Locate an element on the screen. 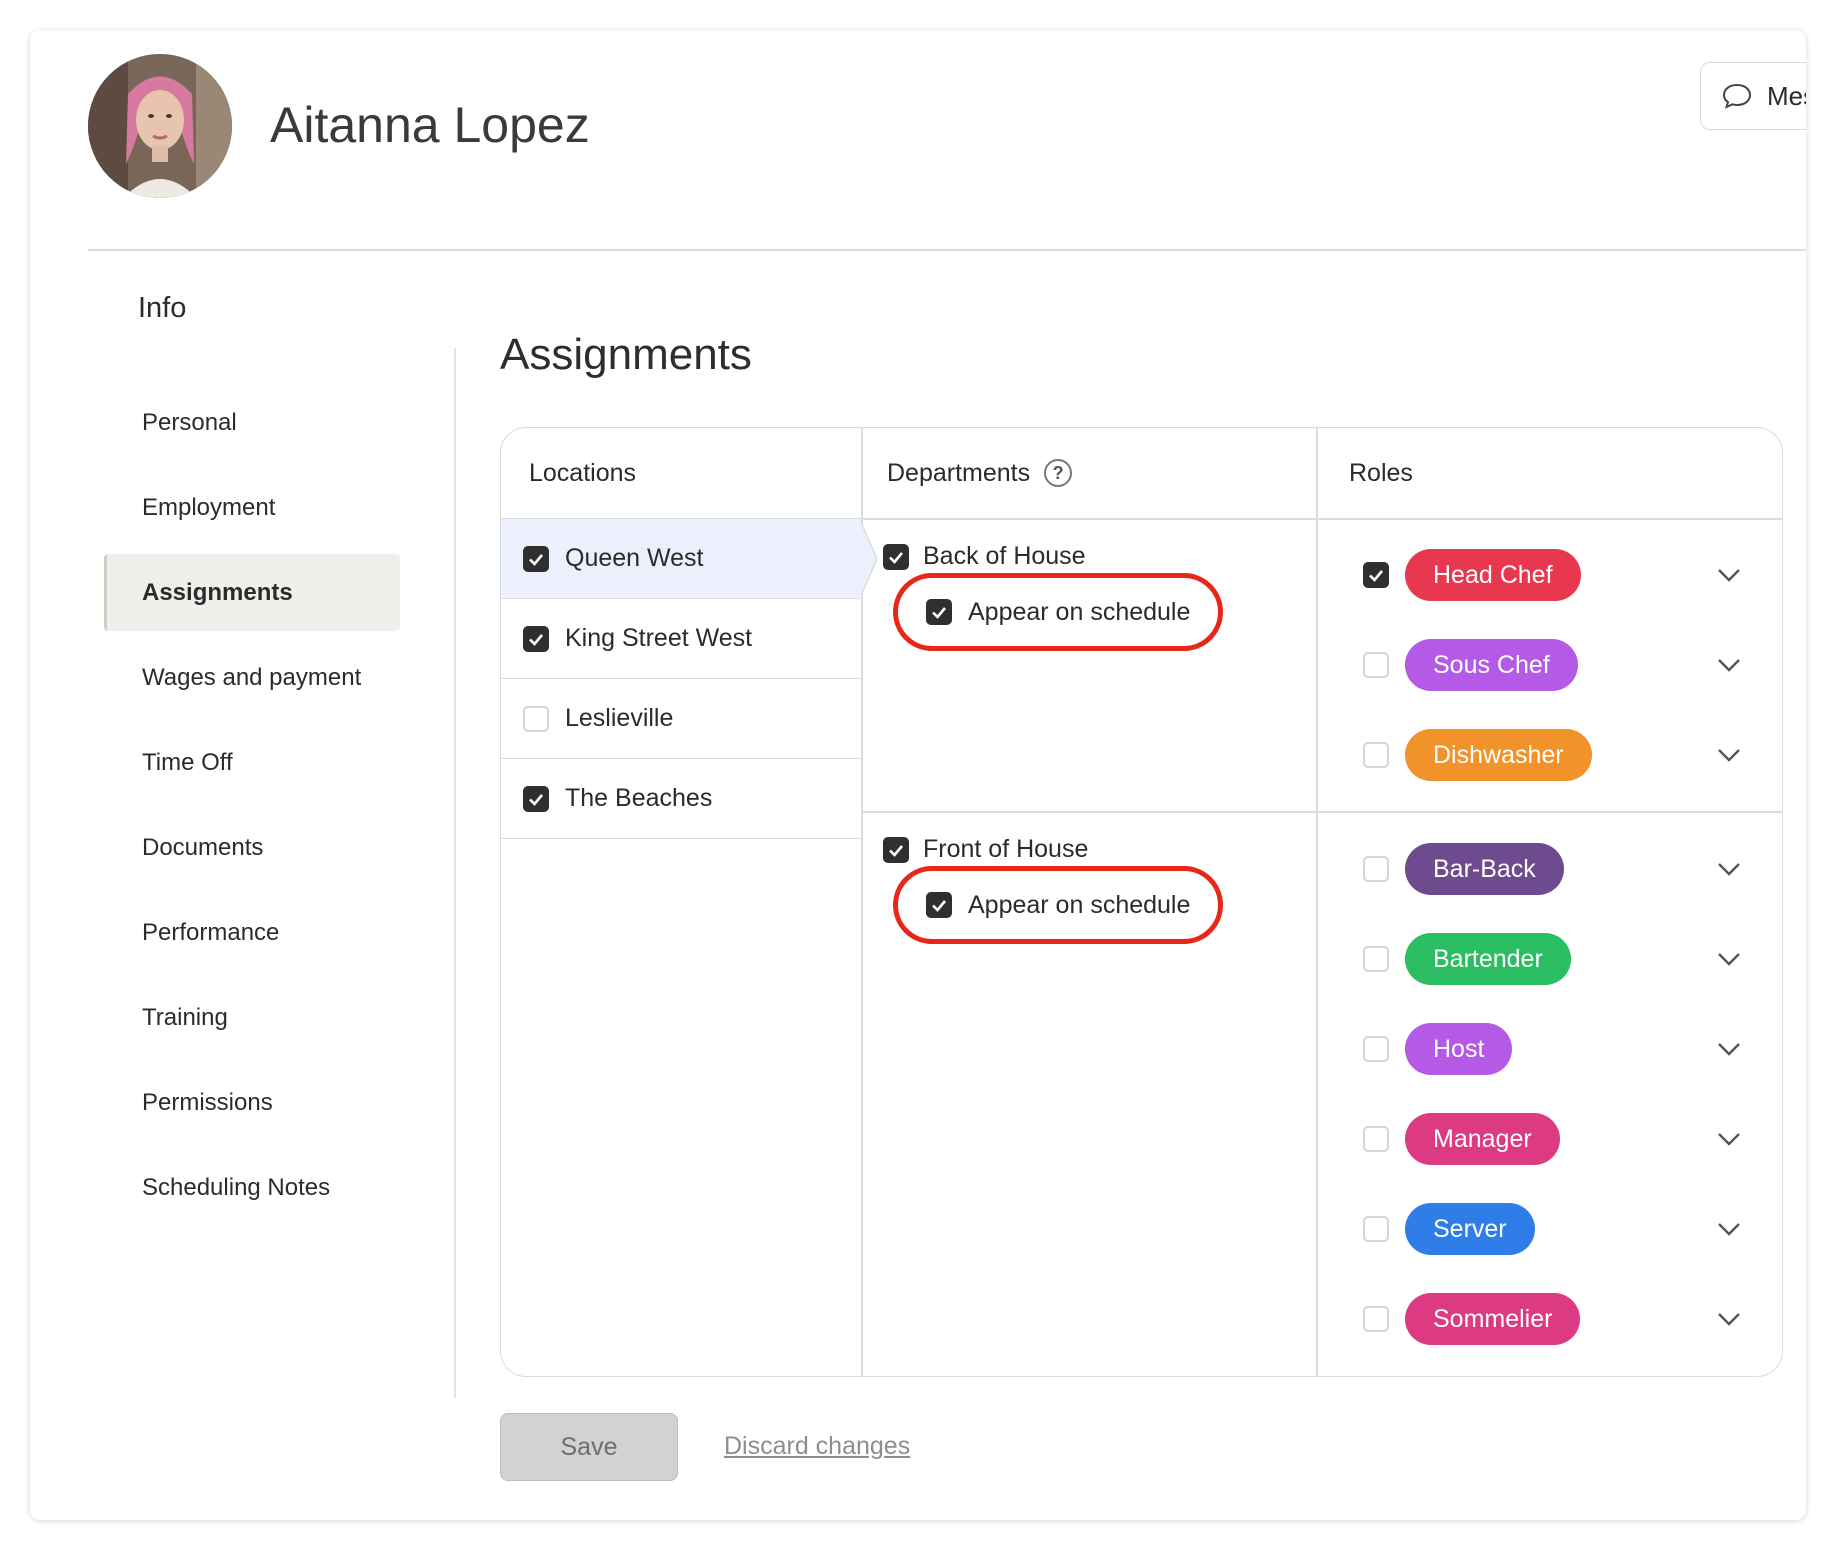 The width and height of the screenshot is (1836, 1550). page-title: Assignments is located at coordinates (626, 354).